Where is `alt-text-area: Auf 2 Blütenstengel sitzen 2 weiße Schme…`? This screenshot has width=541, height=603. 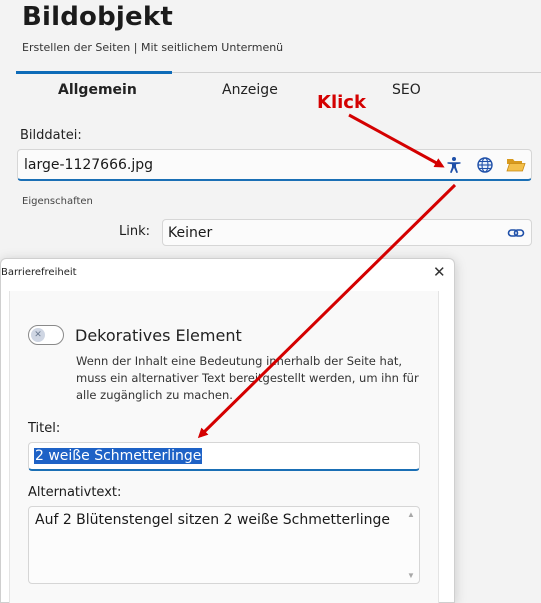 alt-text-area: Auf 2 Blütenstengel sitzen 2 weiße Schme… is located at coordinates (224, 545).